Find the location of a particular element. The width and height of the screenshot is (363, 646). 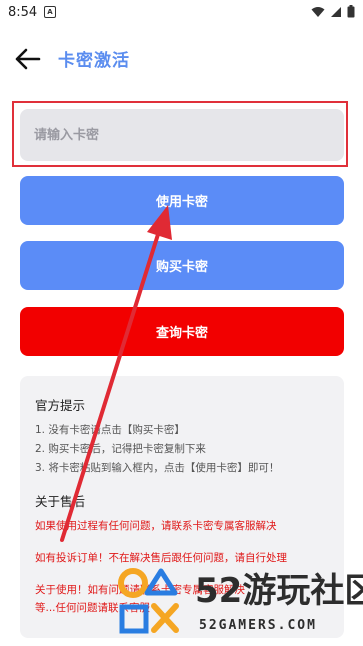

site-watermark: 52游玩社区 52GAMERS.COM is located at coordinates (238, 604).